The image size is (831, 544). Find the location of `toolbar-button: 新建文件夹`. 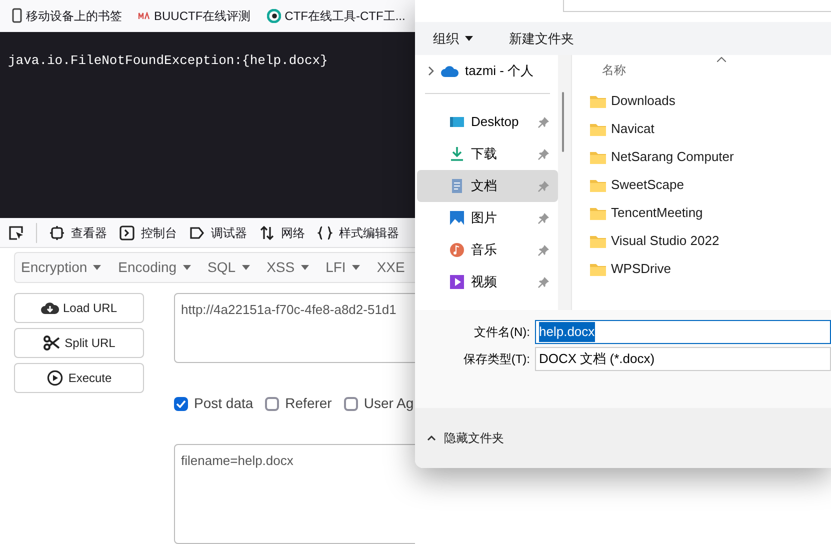

toolbar-button: 新建文件夹 is located at coordinates (541, 38).